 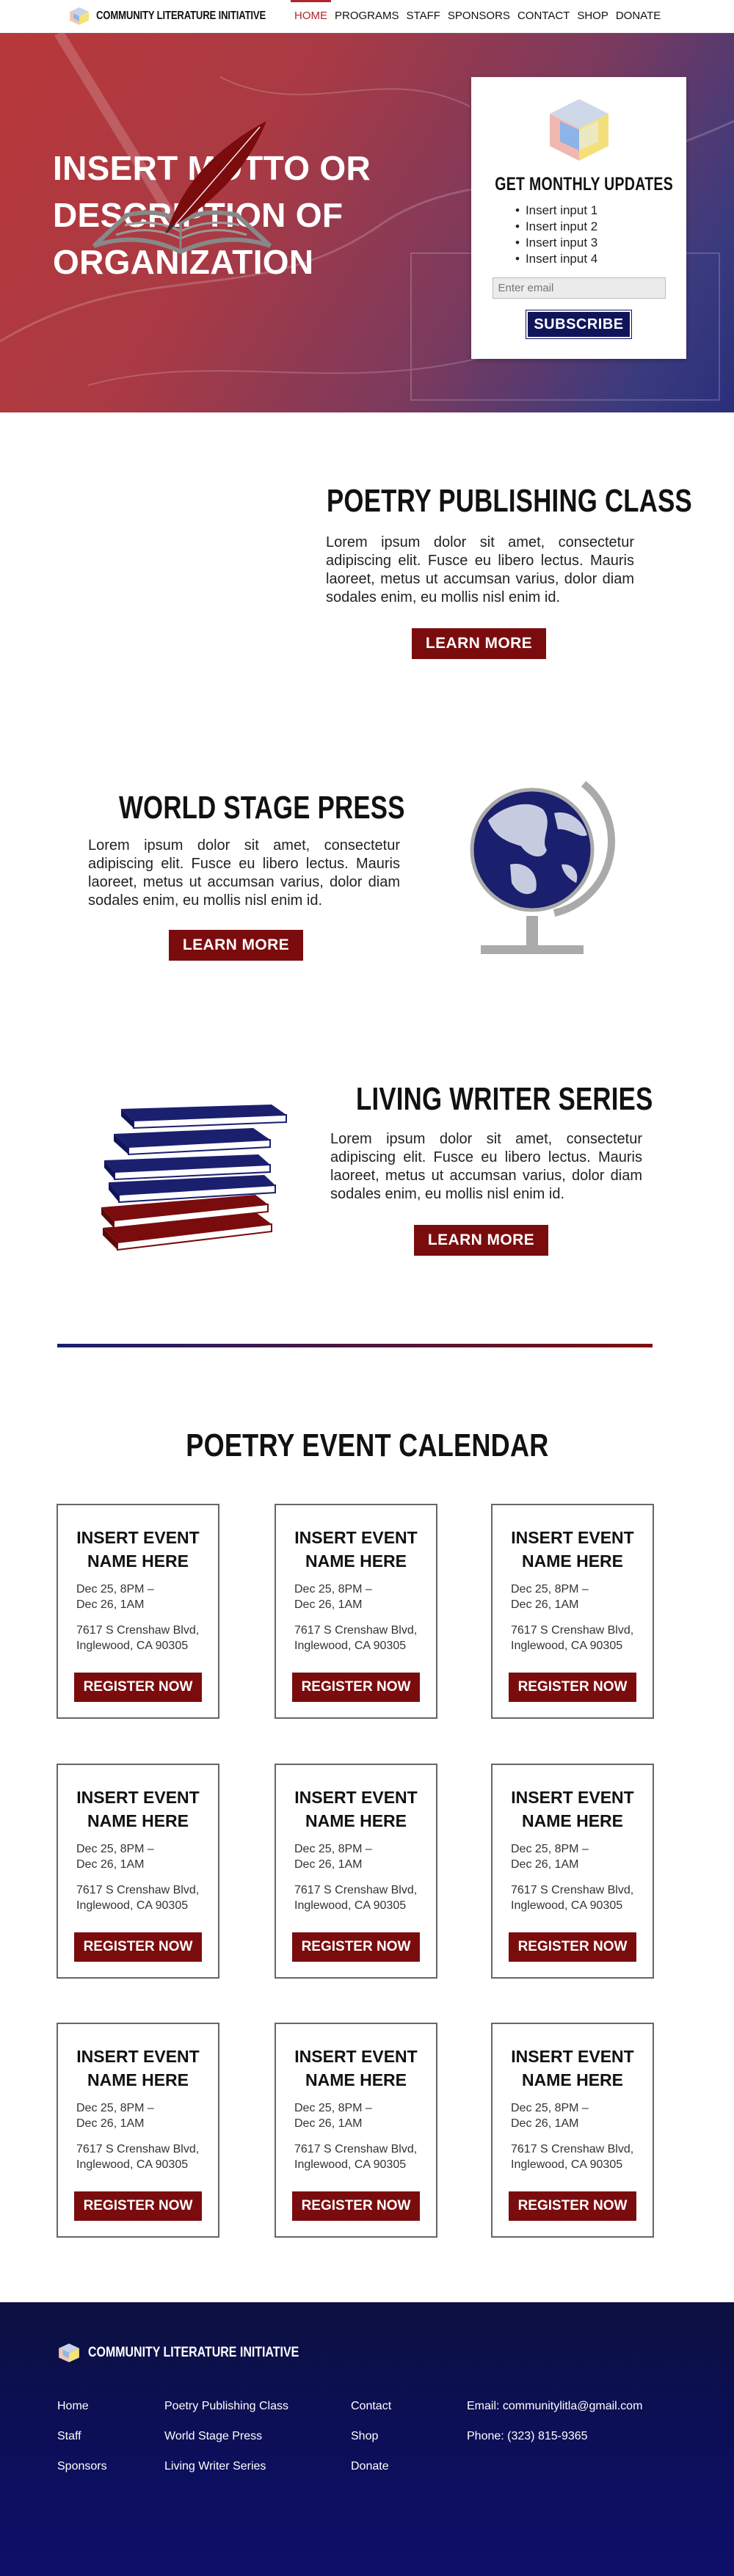 I want to click on footer-link-contact: Contact, so click(x=371, y=2414).